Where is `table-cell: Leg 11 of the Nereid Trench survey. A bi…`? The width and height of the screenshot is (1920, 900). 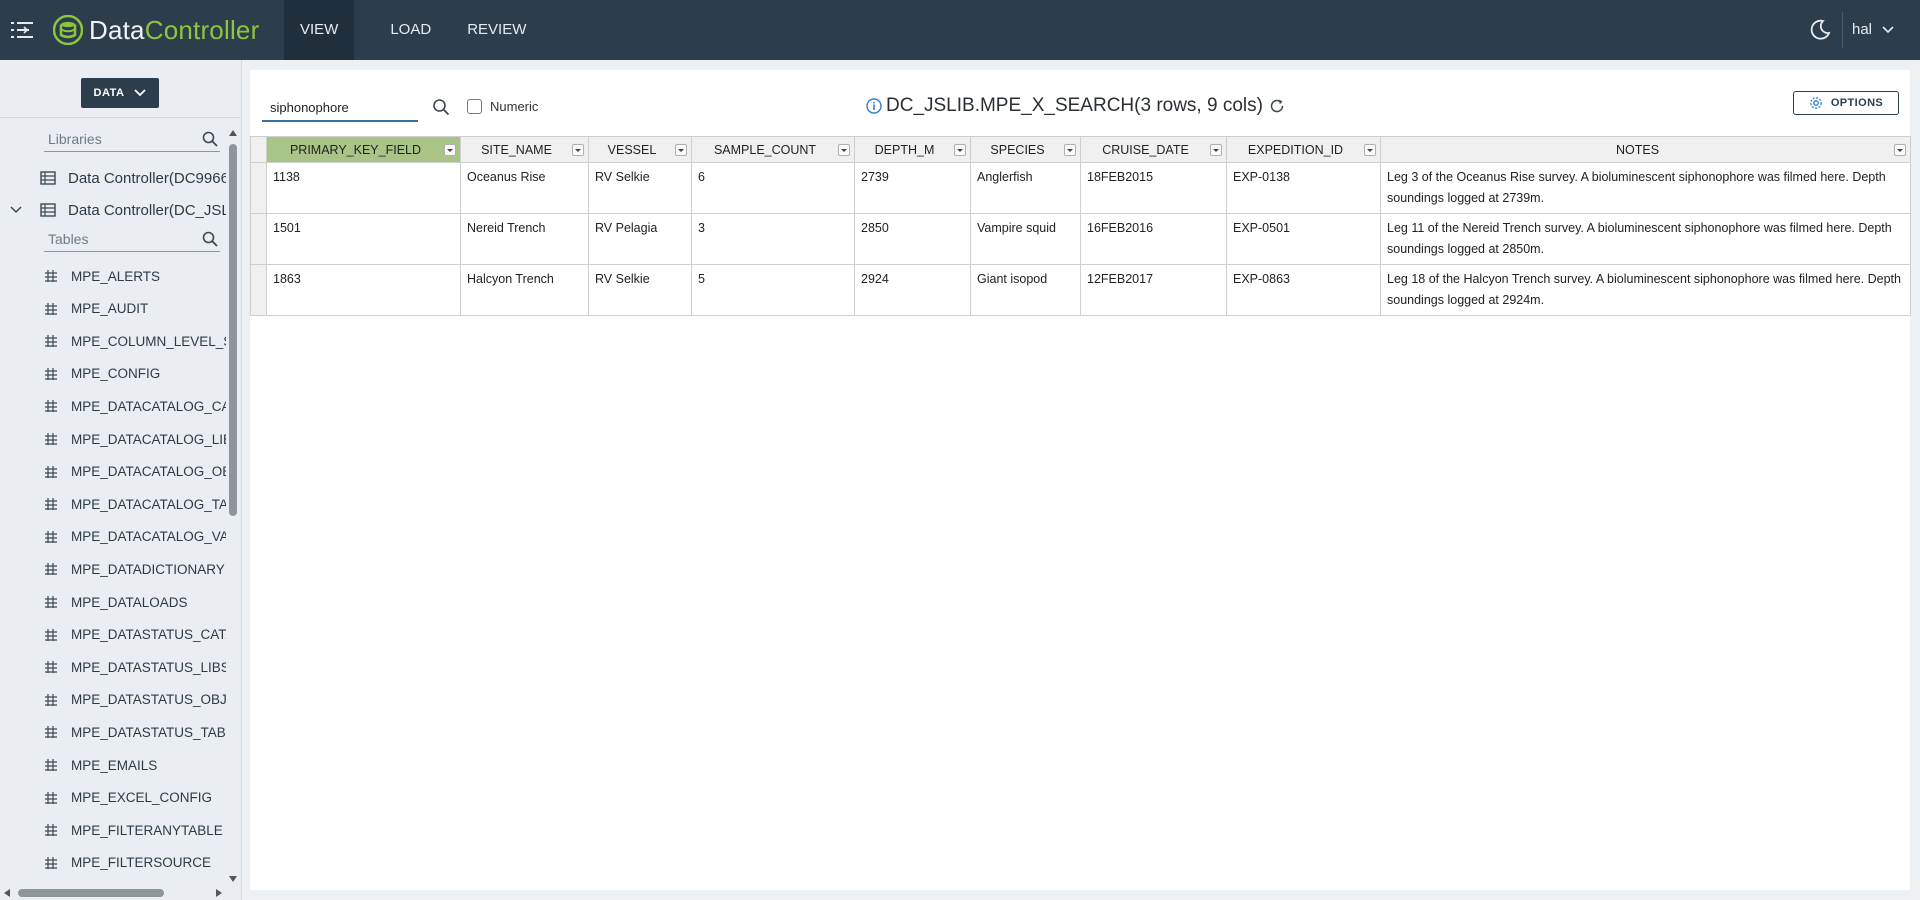
table-cell: Leg 11 of the Nereid Trench survey. A bi… is located at coordinates (1645, 239).